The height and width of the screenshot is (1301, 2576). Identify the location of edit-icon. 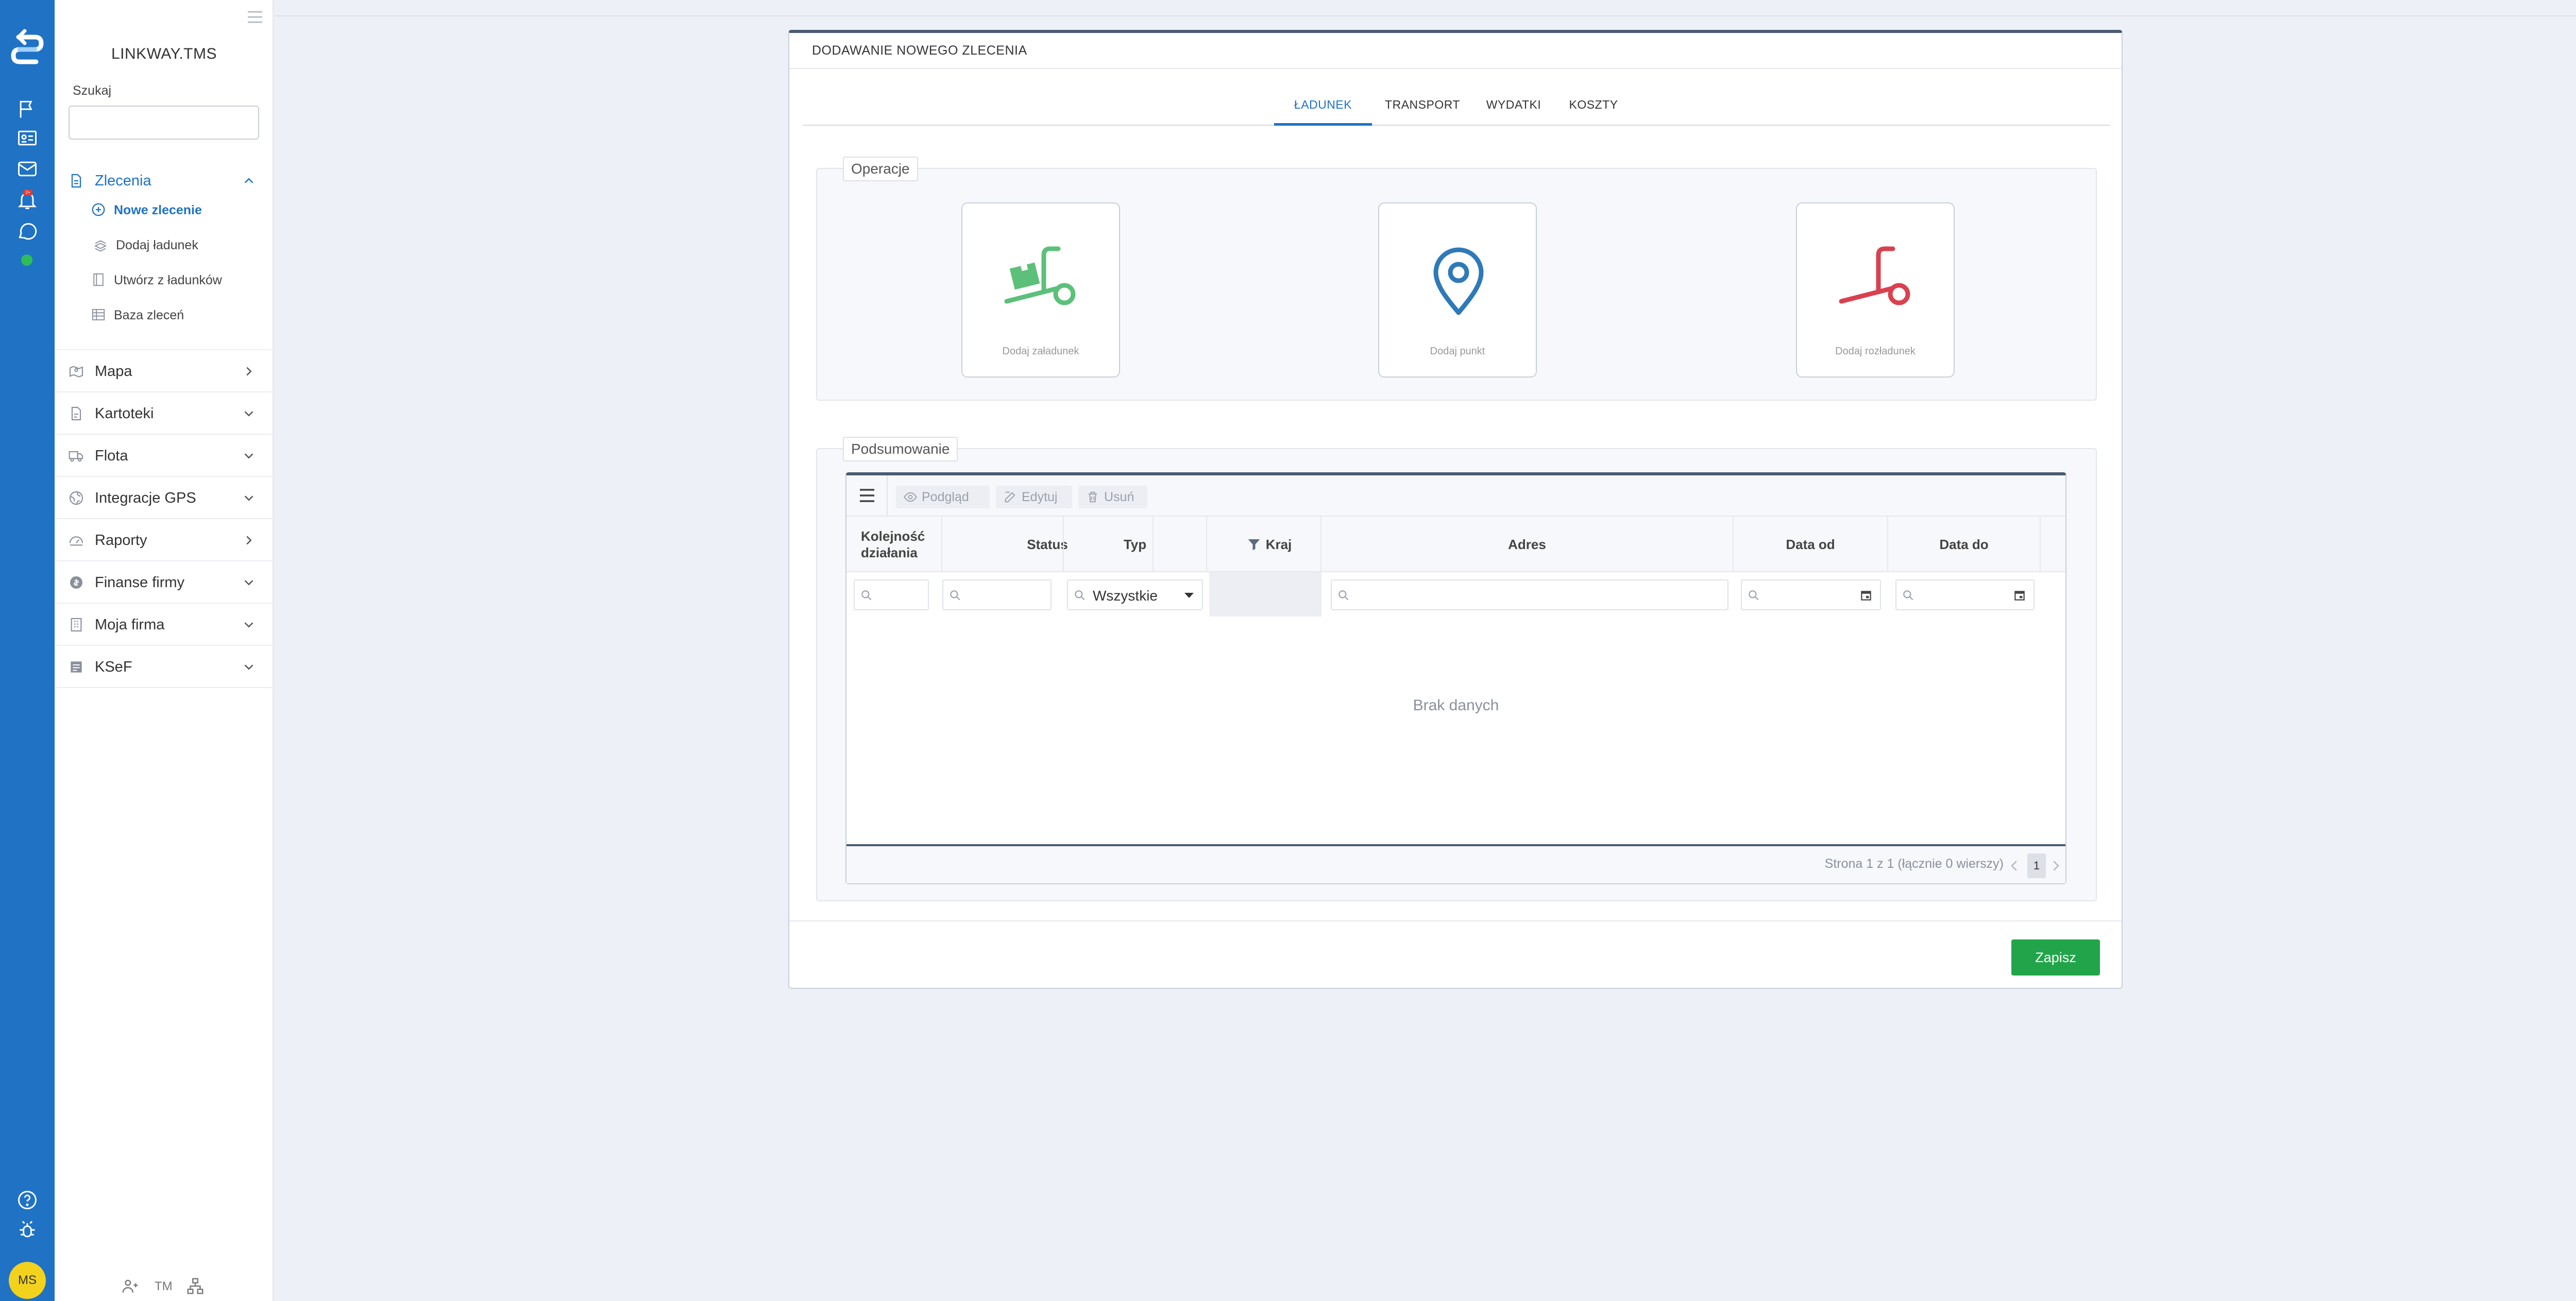
(1010, 497).